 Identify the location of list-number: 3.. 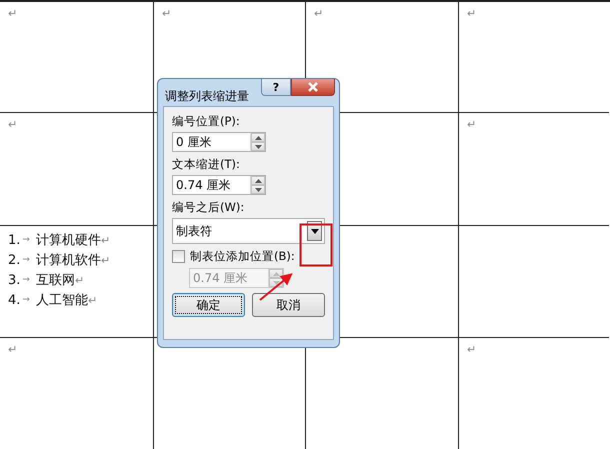
(14, 280).